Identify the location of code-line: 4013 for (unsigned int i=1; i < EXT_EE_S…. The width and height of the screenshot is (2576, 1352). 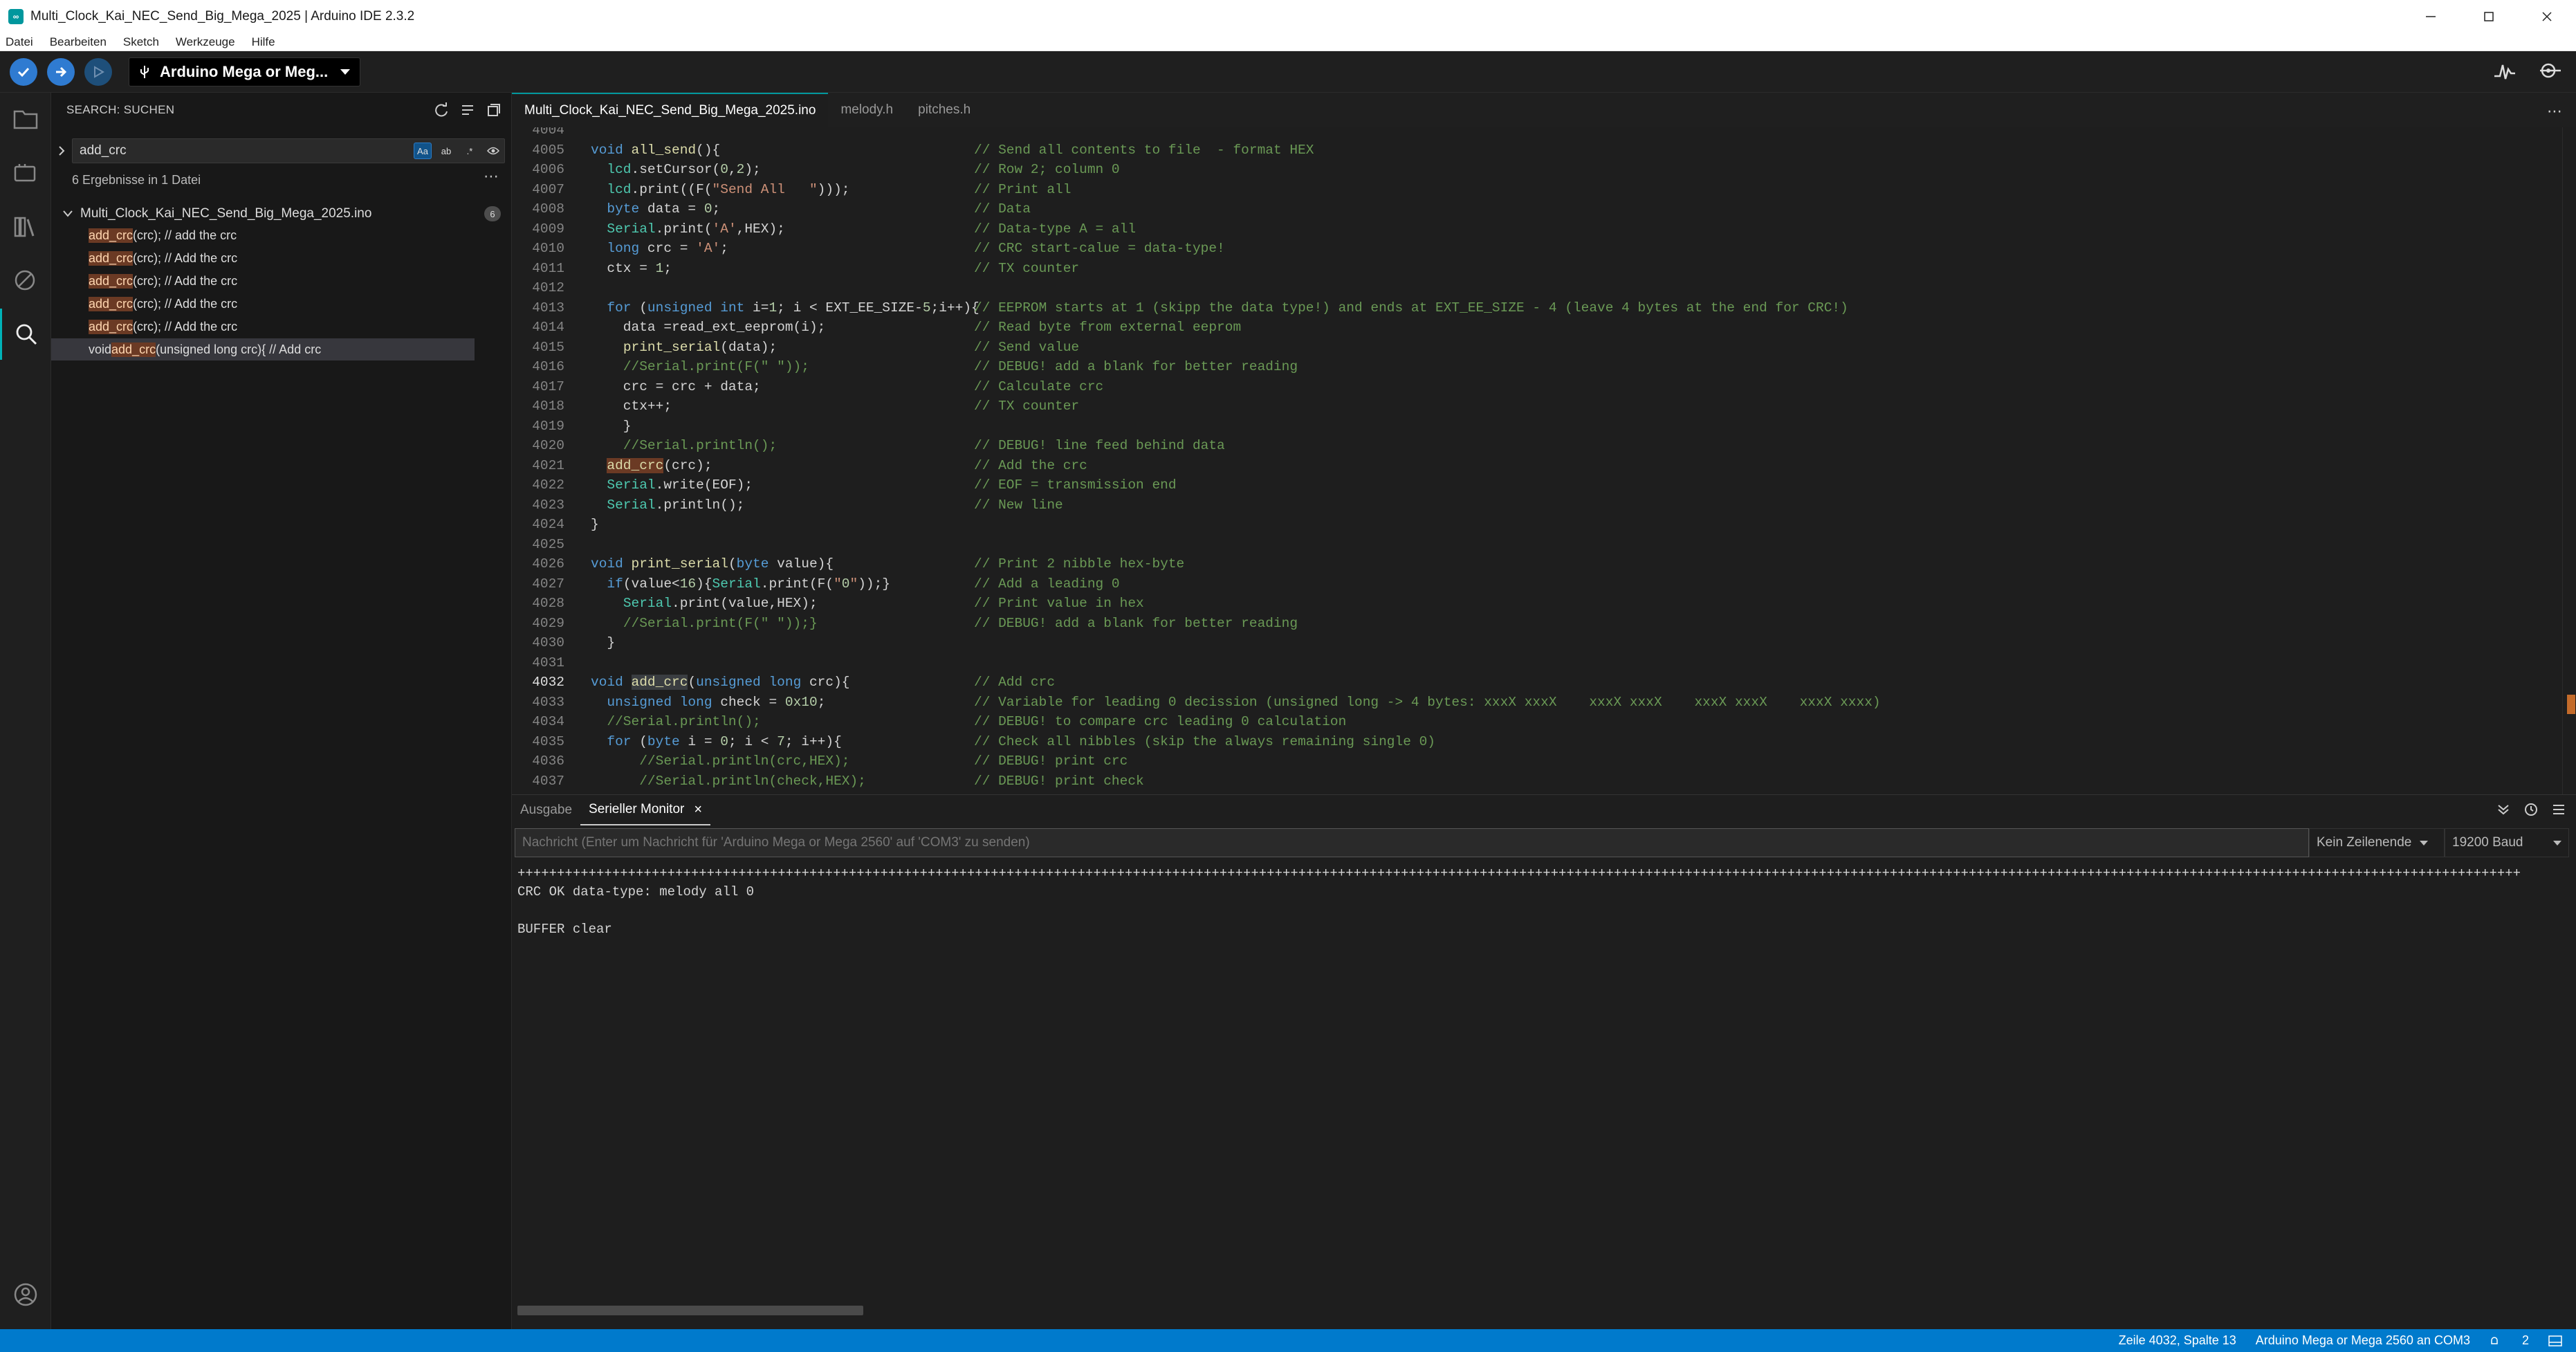
(1544, 308).